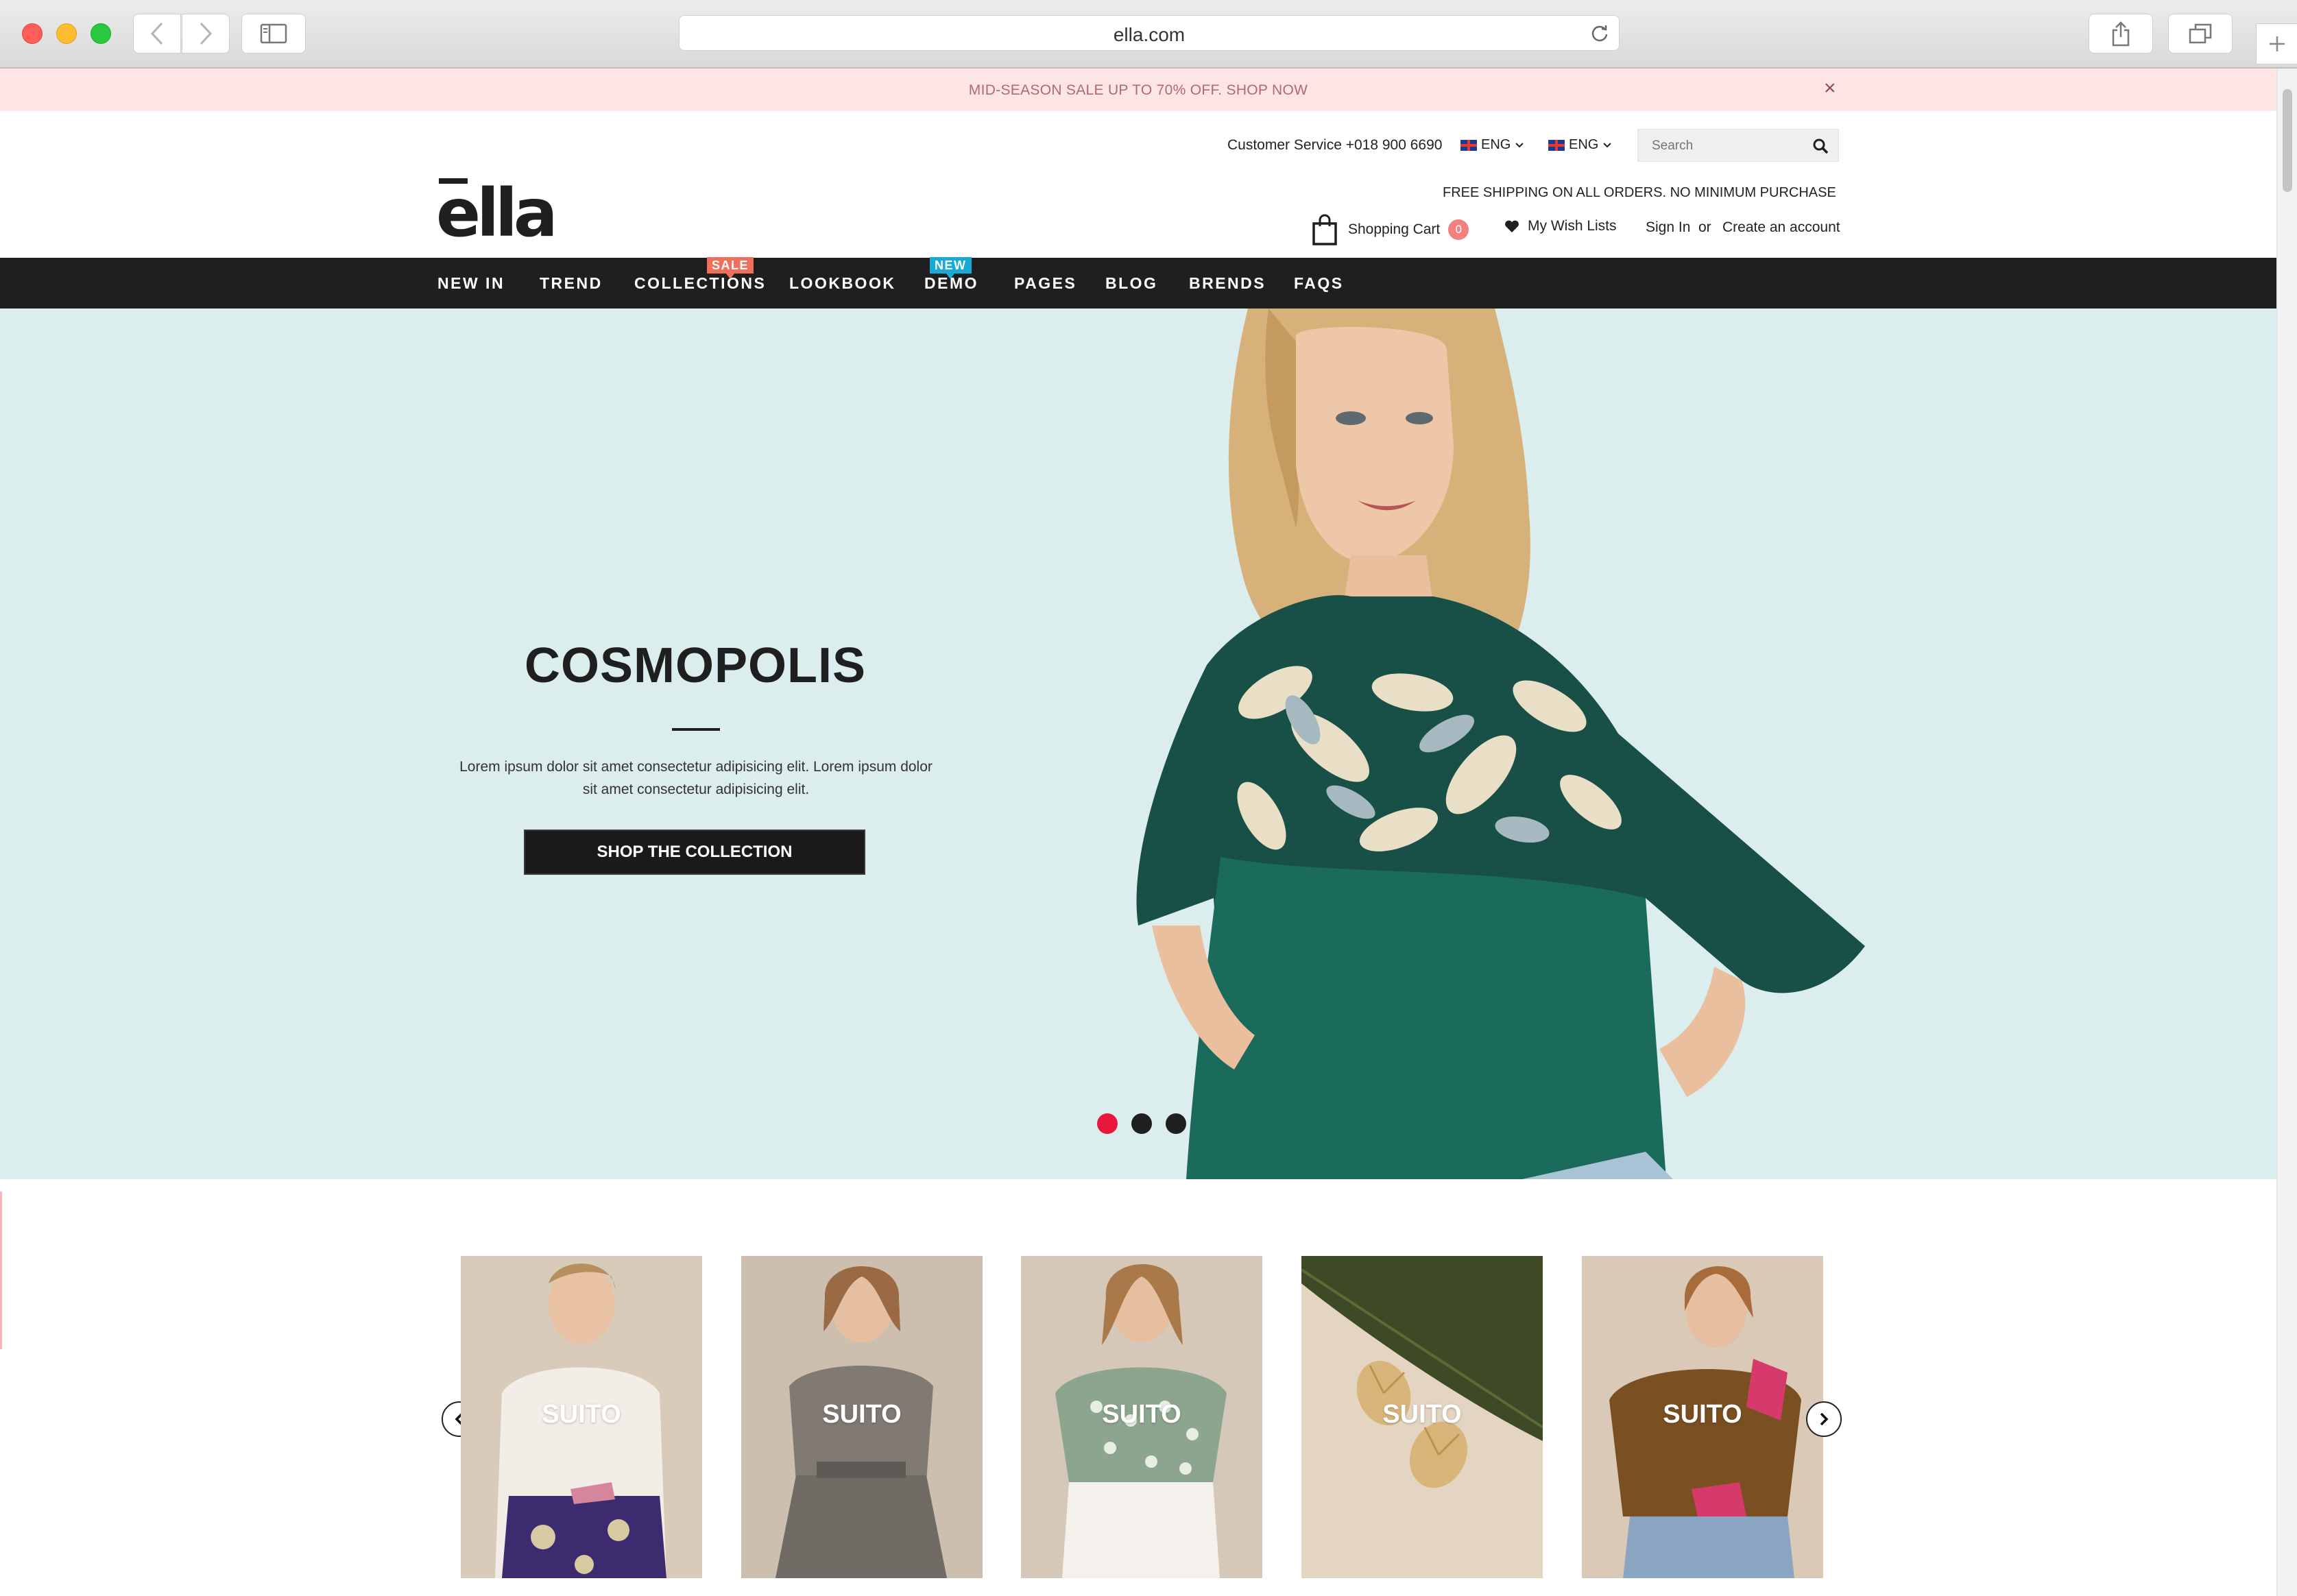  I want to click on reload-icon, so click(1599, 33).